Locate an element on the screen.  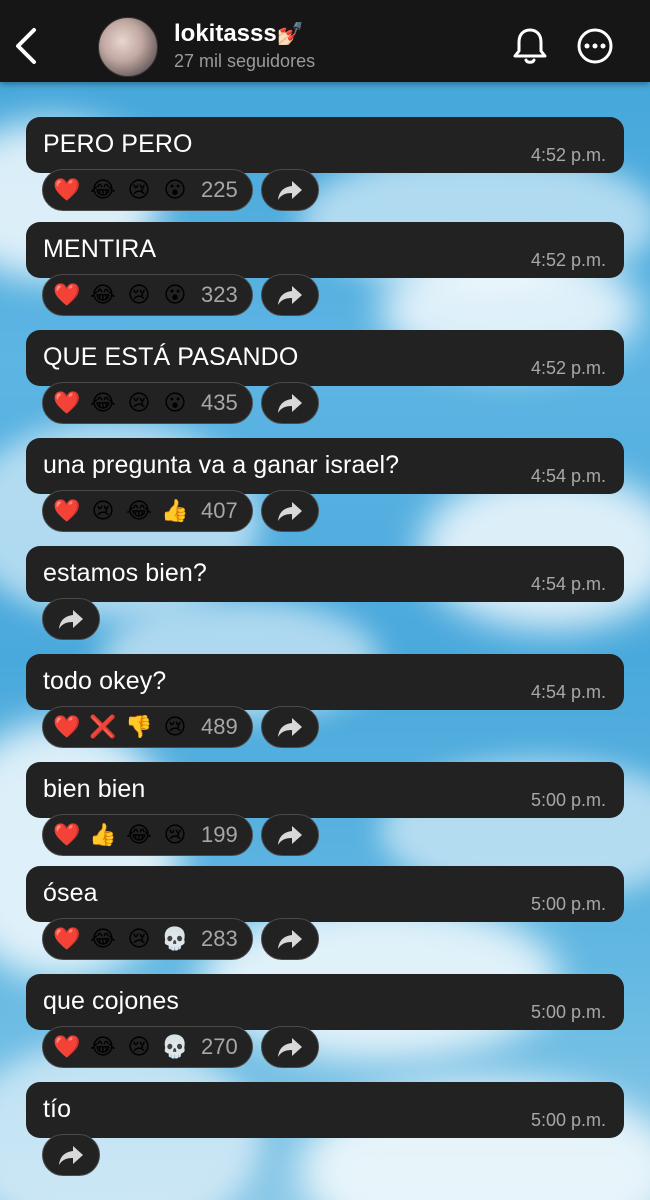
message-bubble: bien bien 5:00 p.m. is located at coordinates (325, 790).